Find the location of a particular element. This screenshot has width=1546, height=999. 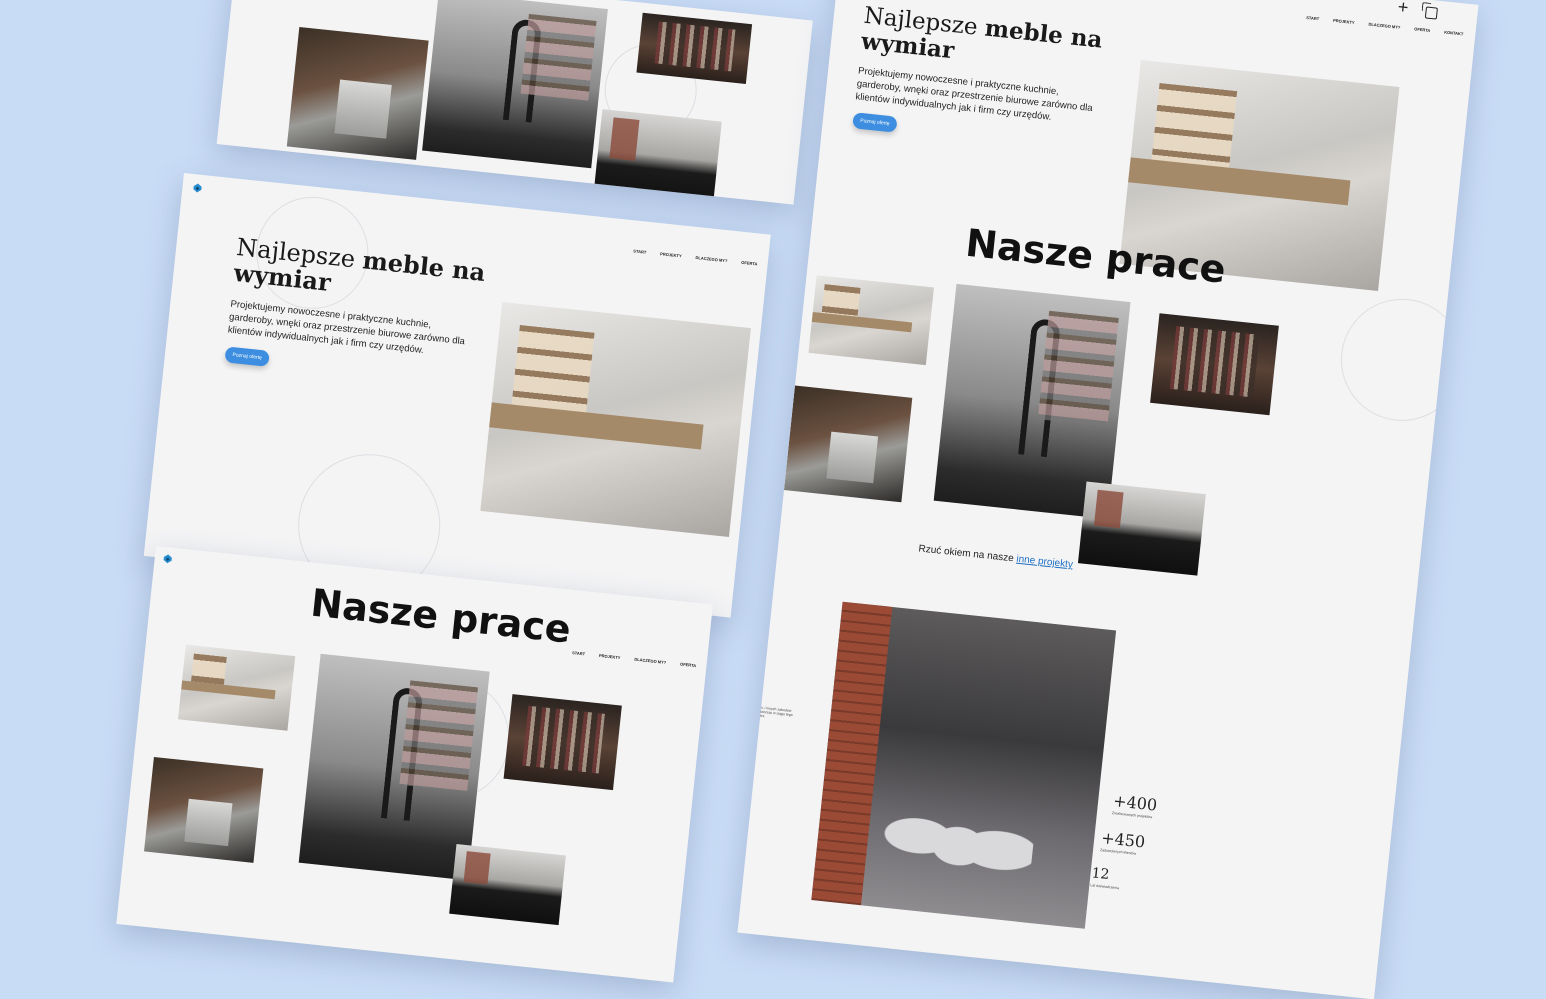

plus-icon: + is located at coordinates (1403, 9).